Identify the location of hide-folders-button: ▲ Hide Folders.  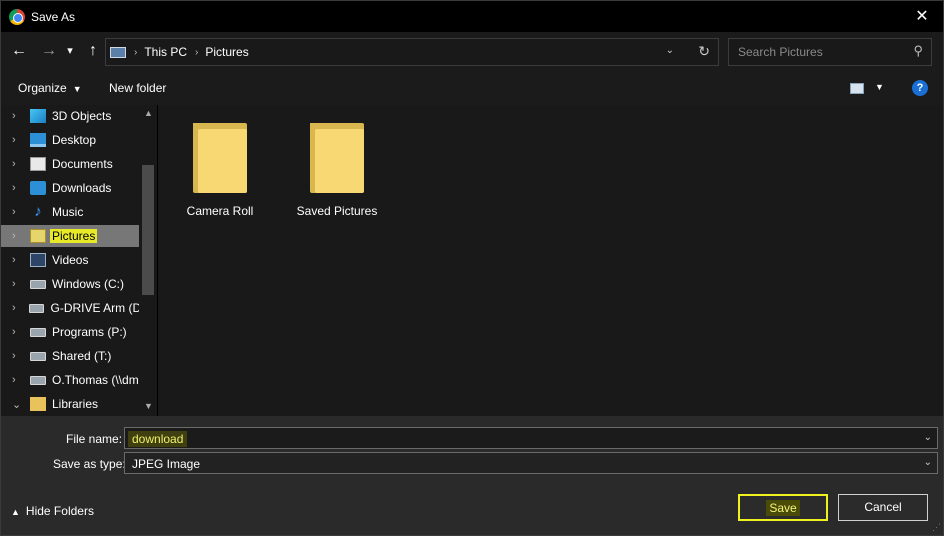
(52, 511).